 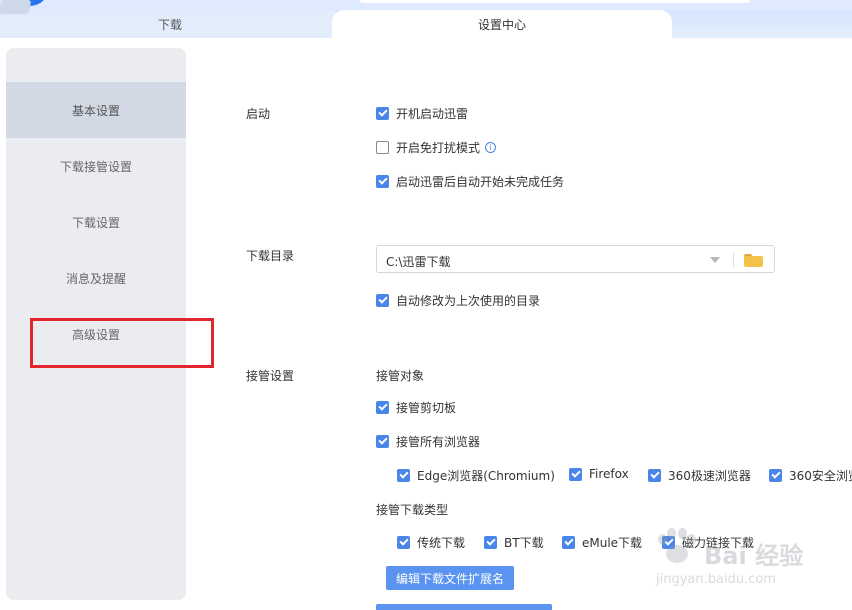 I want to click on sidebar-item-label: 下载接管设置, so click(x=95, y=166).